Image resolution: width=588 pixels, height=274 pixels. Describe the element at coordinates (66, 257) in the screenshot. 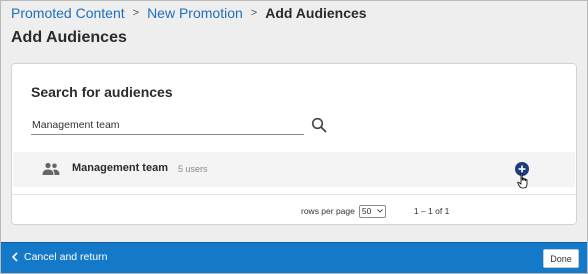

I see `cancel-label: Cancel and return` at that location.